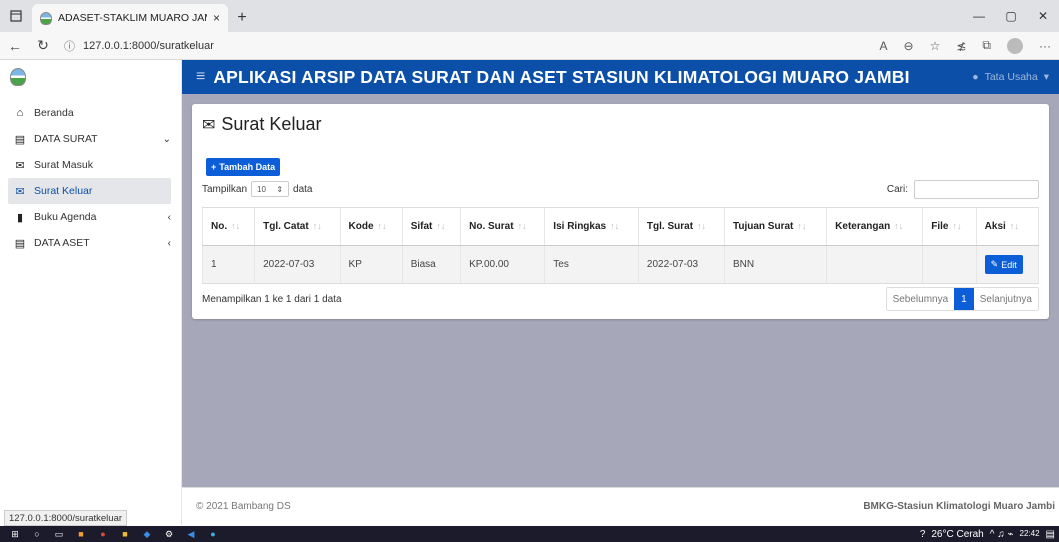 Image resolution: width=1059 pixels, height=542 pixels. I want to click on col-header-kode: Kode ↑↓, so click(371, 226).